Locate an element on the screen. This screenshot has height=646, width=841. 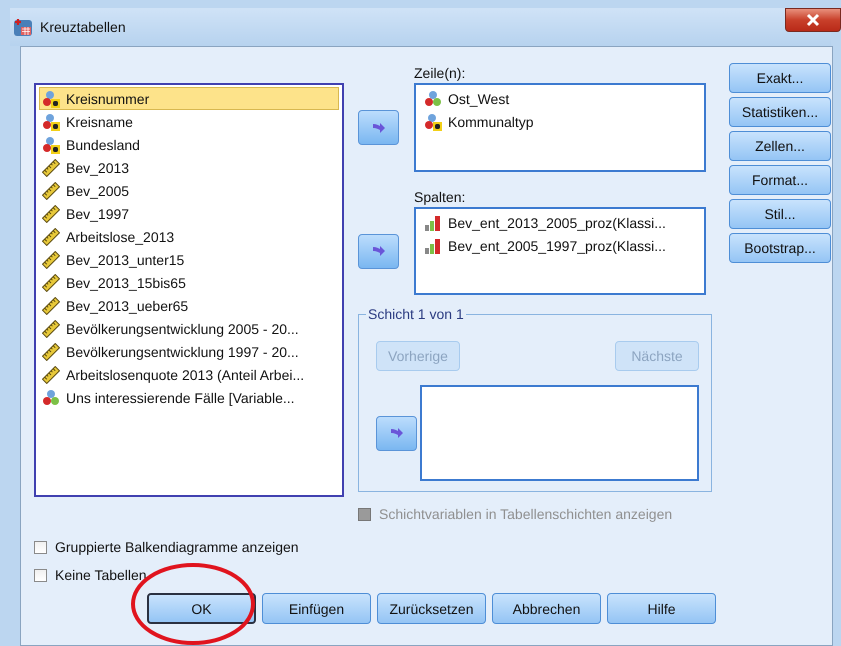
dialog-button: Hilfe is located at coordinates (661, 608).